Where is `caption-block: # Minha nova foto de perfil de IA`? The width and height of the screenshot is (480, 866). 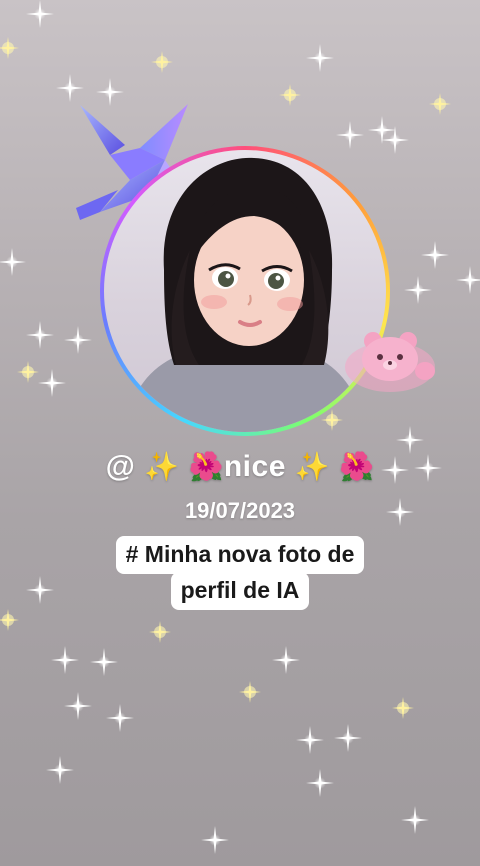
caption-block: # Minha nova foto de perfil de IA is located at coordinates (240, 573).